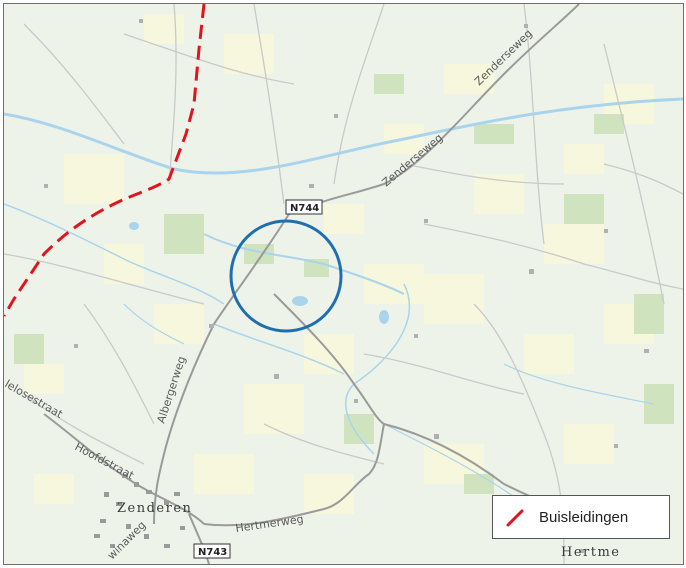  Describe the element at coordinates (591, 552) in the screenshot. I see `place-label-hertme: Hertme` at that location.